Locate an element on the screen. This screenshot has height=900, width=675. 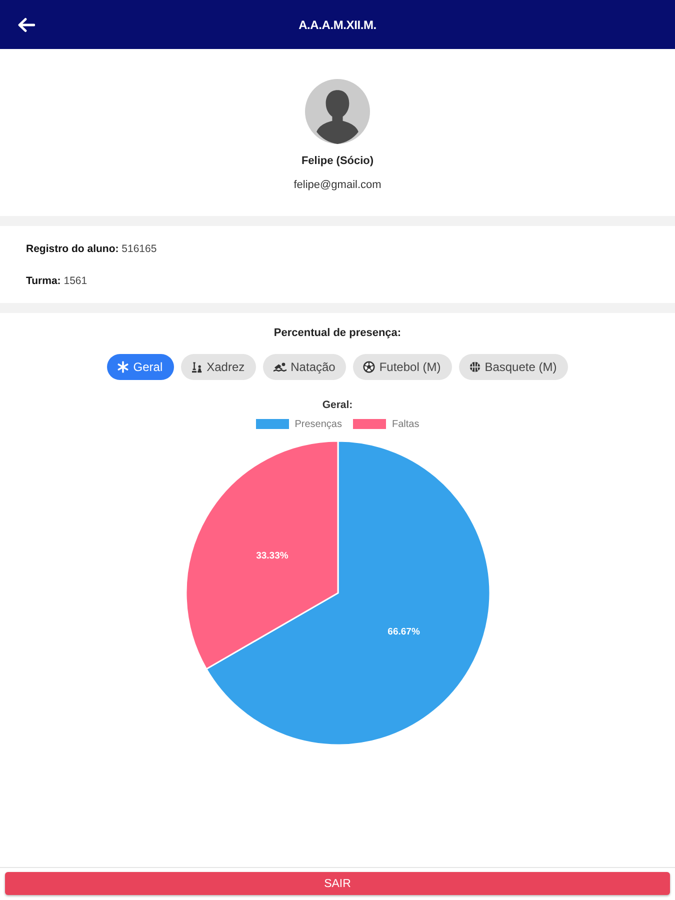
user-name: Felipe (Sócio) is located at coordinates (337, 161).